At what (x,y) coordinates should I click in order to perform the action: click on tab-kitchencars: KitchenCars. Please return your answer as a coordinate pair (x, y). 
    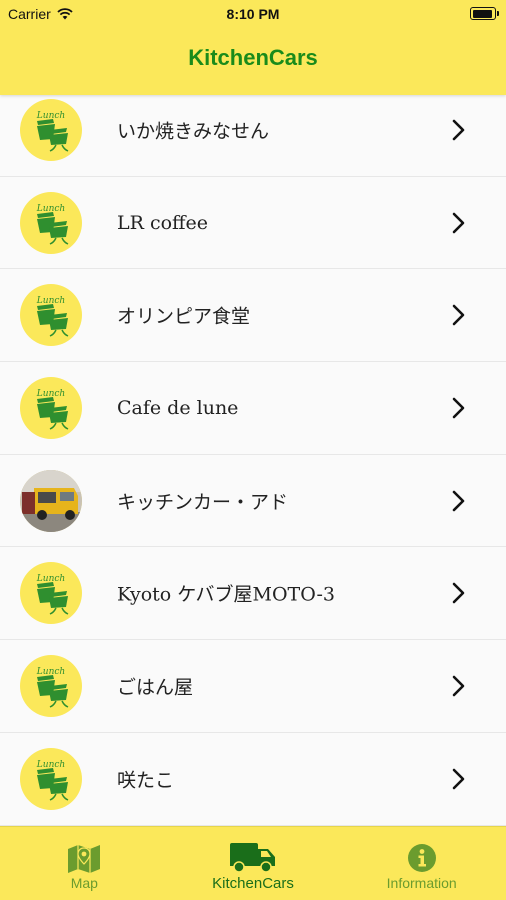
    Looking at the image, I should click on (253, 863).